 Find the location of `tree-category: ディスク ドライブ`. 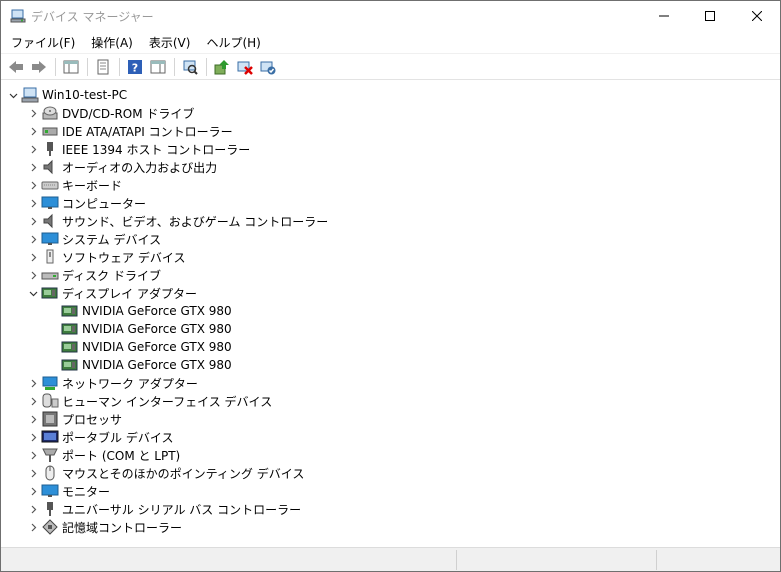

tree-category: ディスク ドライブ is located at coordinates (94, 275).